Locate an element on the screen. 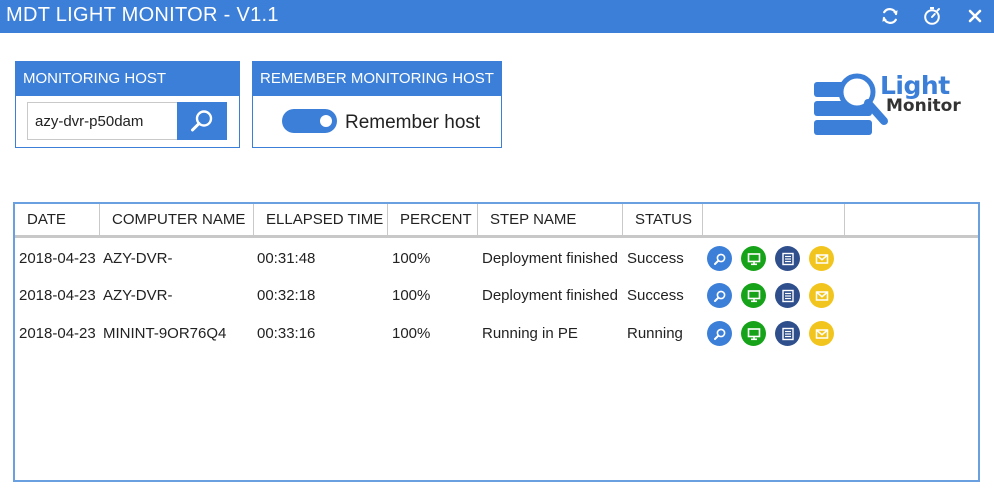 The width and height of the screenshot is (994, 492). light-monitor-logo: Light Monitor is located at coordinates (890, 106).